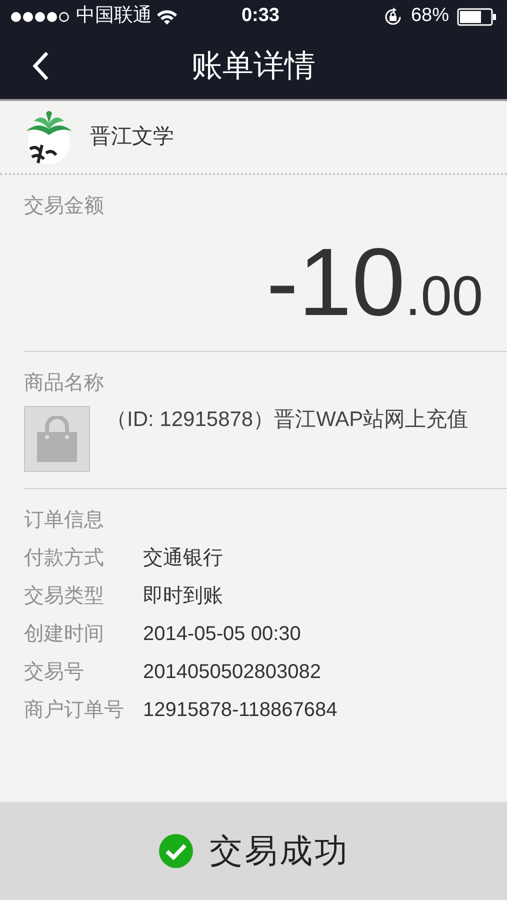 This screenshot has width=507, height=900. What do you see at coordinates (232, 672) in the screenshot?
I see `field-value: 2014050502803082` at bounding box center [232, 672].